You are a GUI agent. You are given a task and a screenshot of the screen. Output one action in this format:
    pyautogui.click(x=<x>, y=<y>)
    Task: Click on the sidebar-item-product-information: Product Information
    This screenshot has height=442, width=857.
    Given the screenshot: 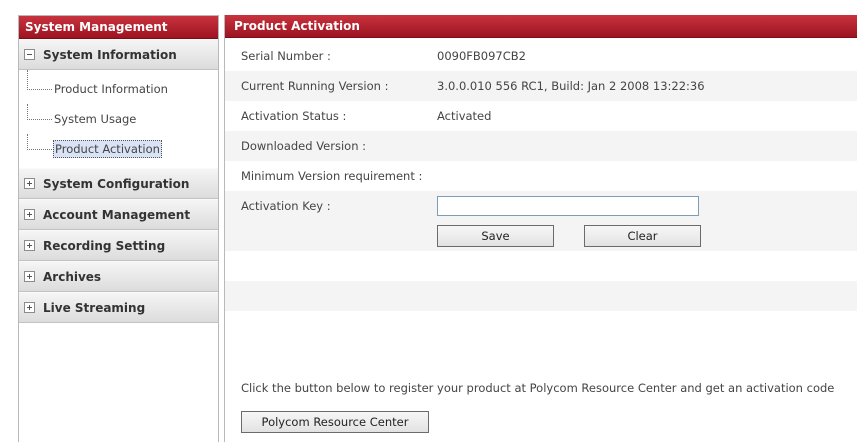 What is the action you would take?
    pyautogui.click(x=118, y=87)
    